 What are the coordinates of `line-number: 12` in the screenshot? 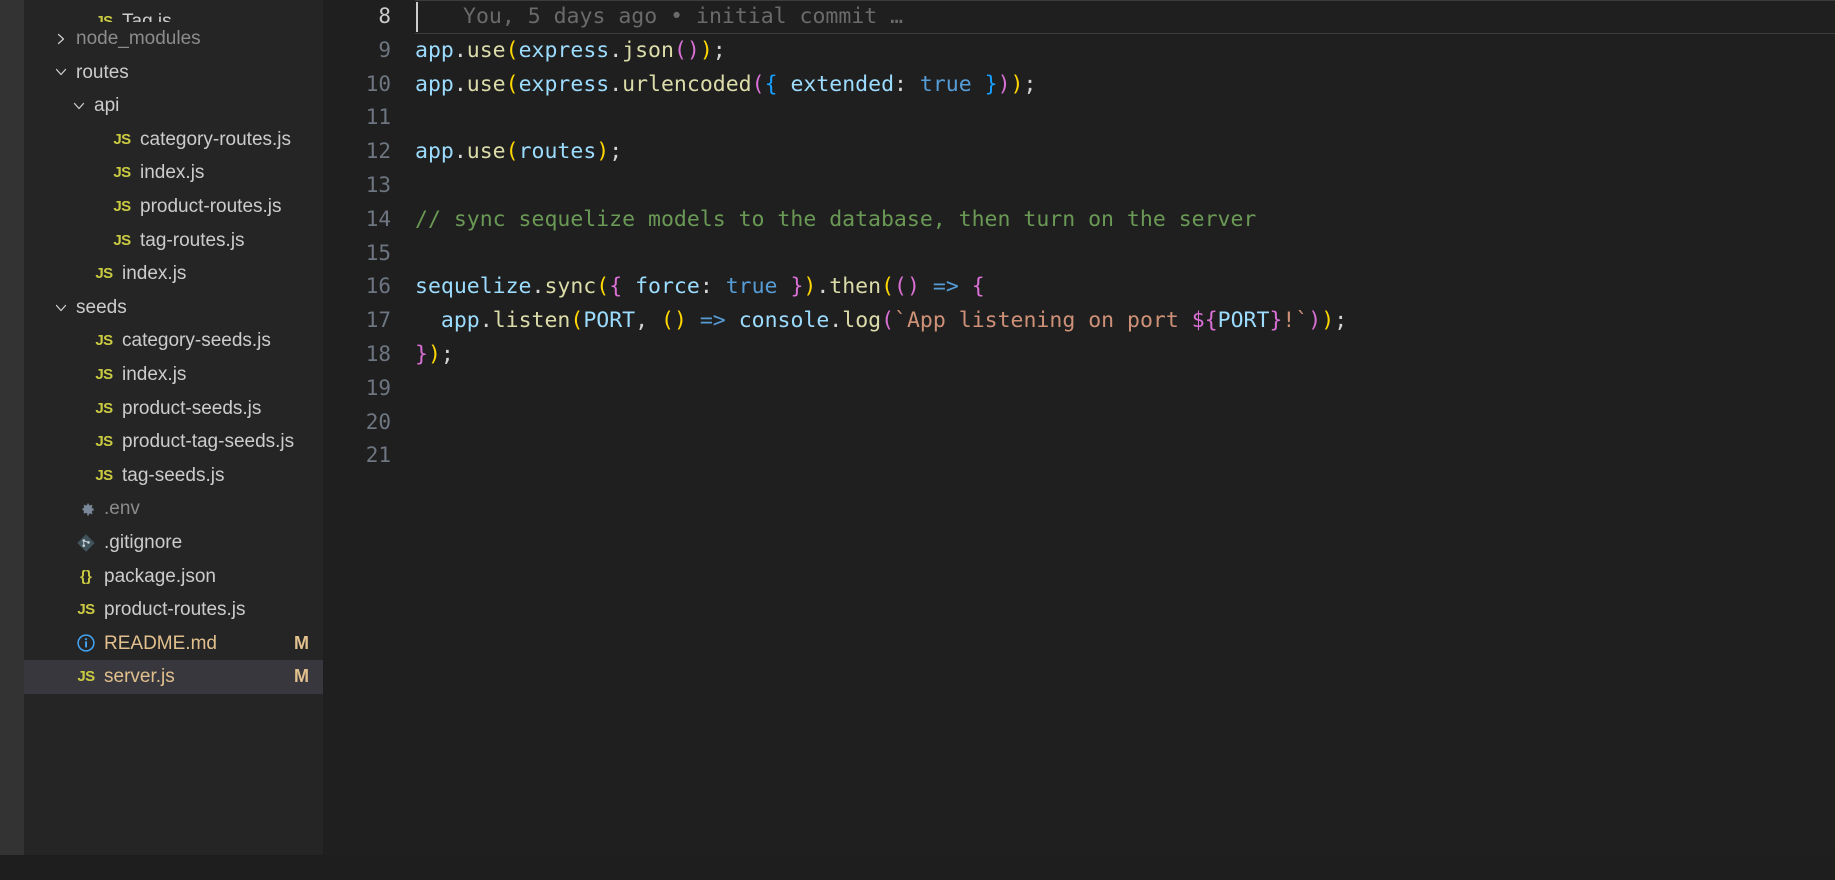 It's located at (369, 152).